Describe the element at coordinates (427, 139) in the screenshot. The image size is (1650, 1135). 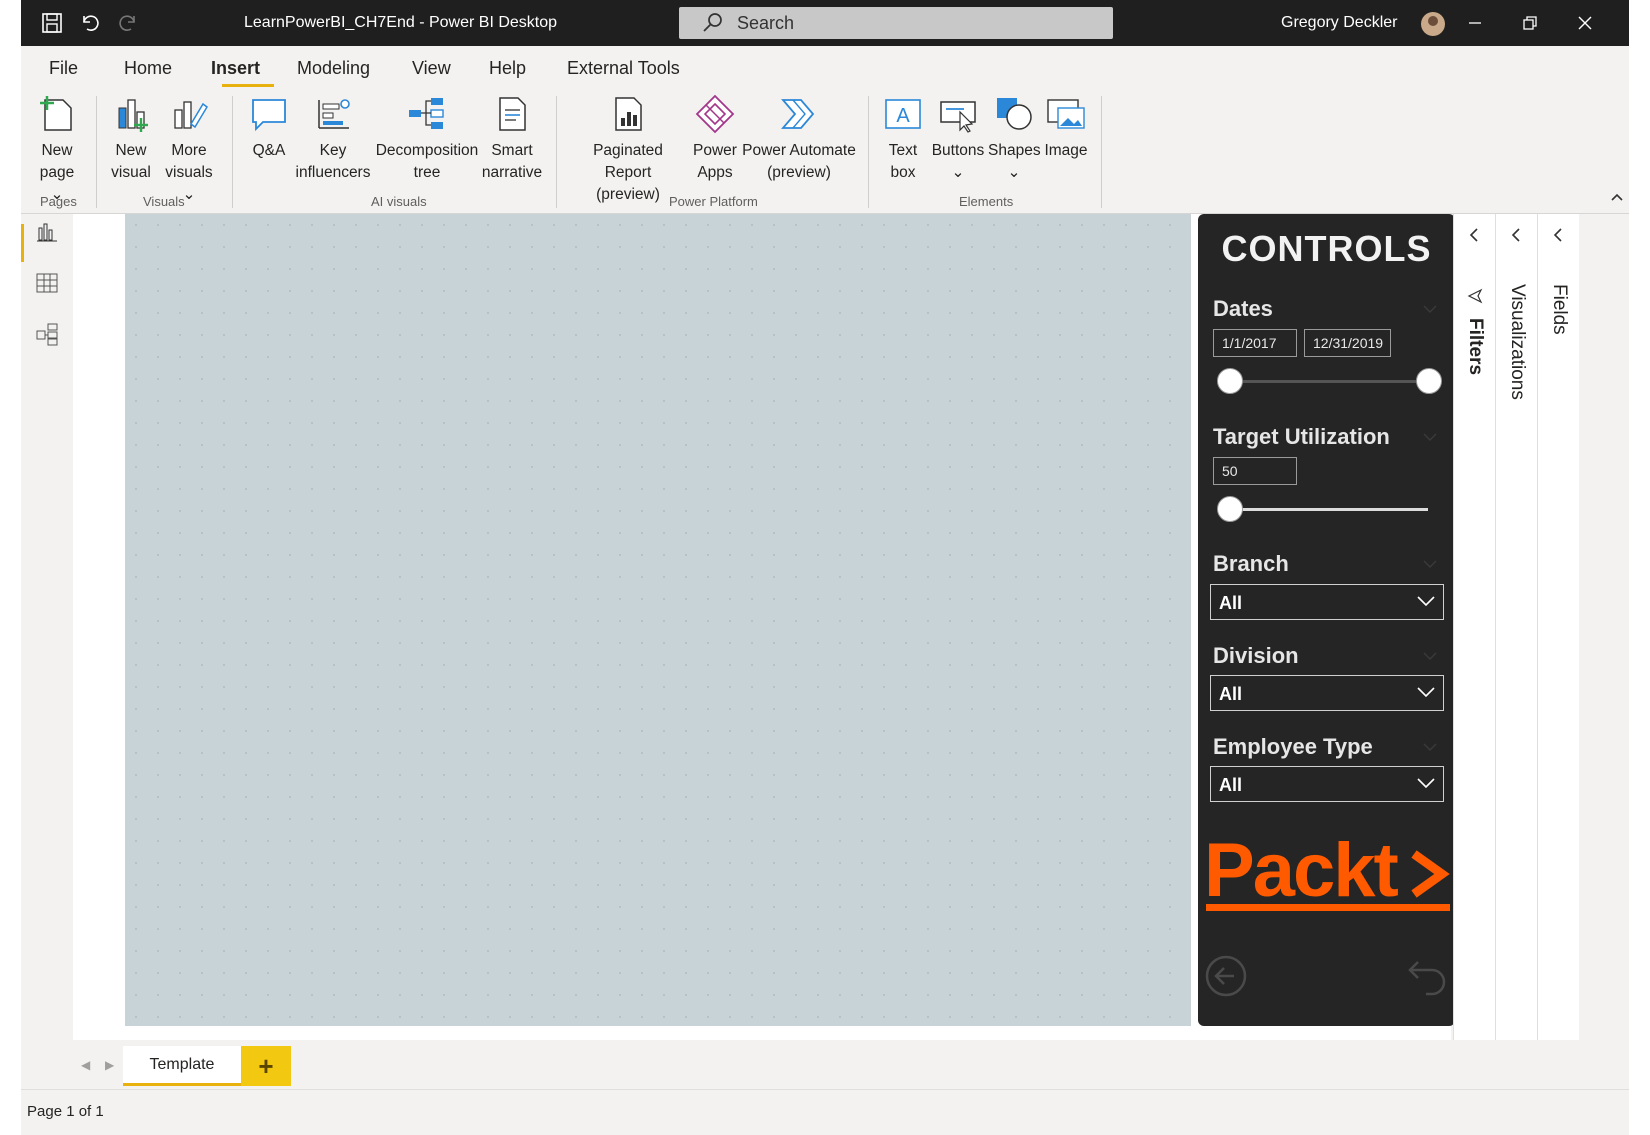
I see `decomposition-tree-button: Decomposition tree` at that location.